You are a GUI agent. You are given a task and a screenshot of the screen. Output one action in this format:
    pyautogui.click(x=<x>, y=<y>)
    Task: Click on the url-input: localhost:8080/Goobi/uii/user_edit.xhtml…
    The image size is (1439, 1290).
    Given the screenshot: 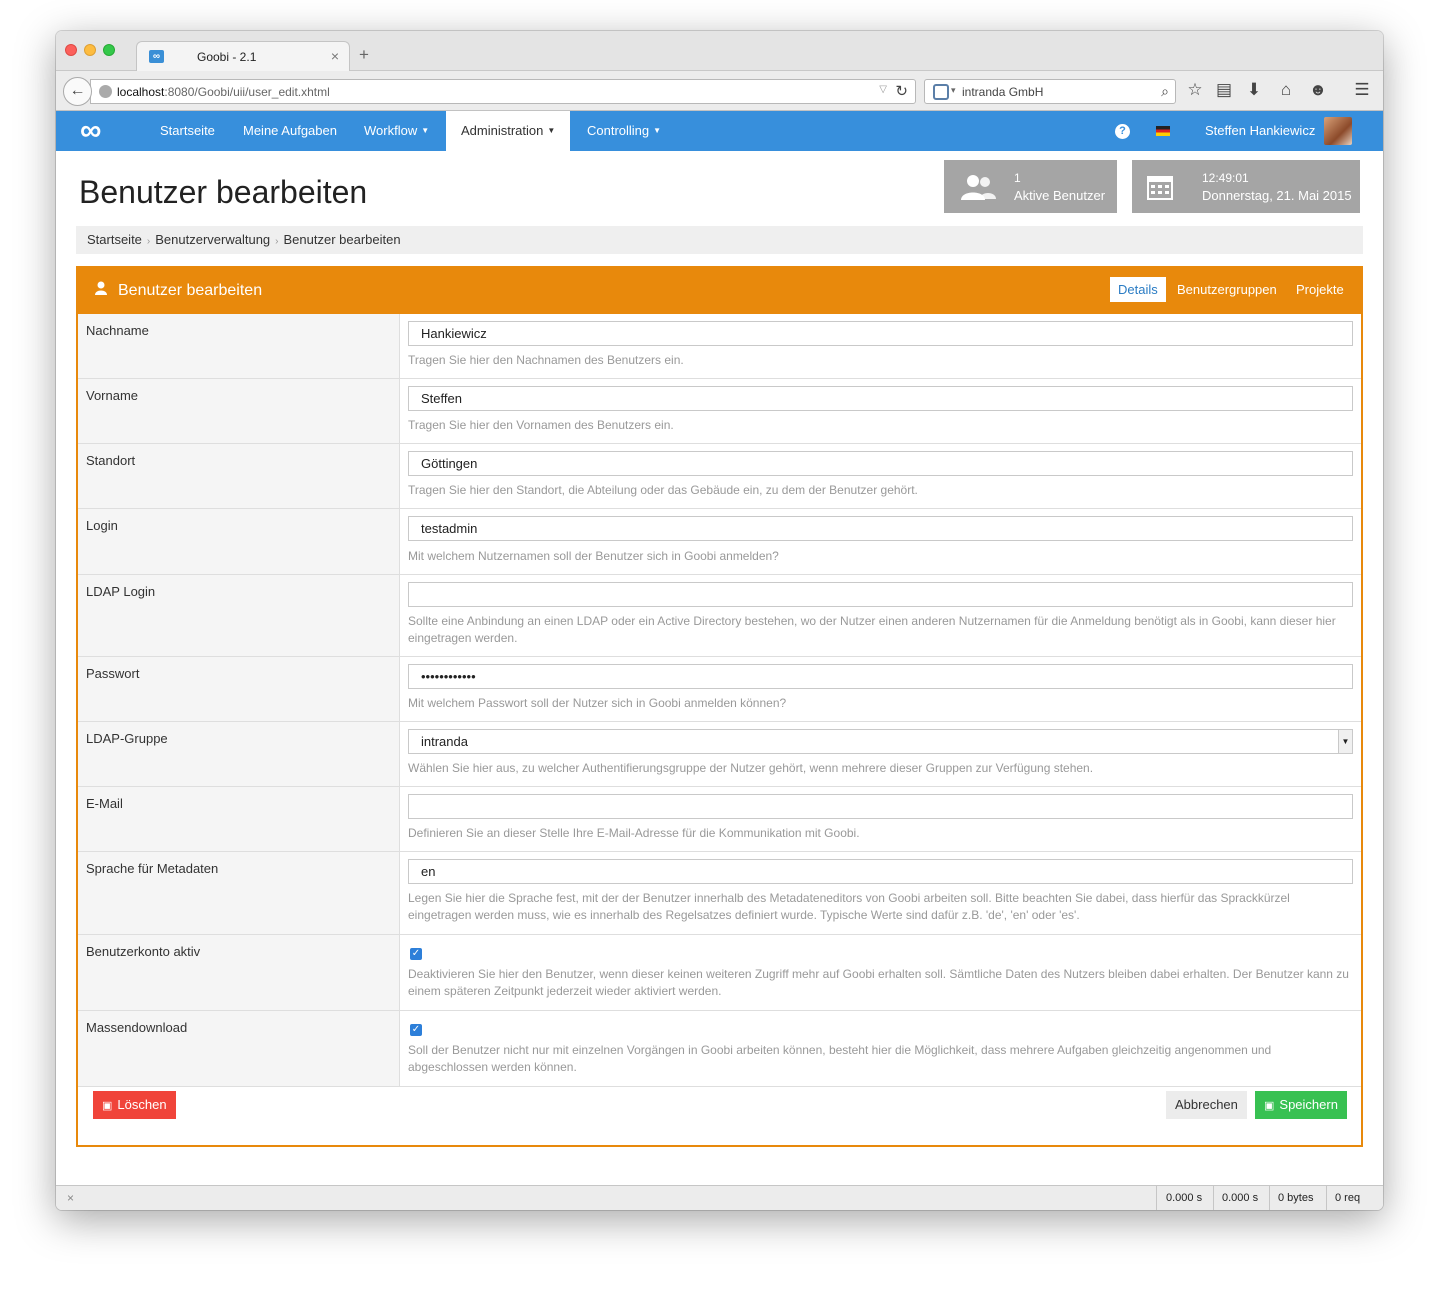 What is the action you would take?
    pyautogui.click(x=503, y=91)
    